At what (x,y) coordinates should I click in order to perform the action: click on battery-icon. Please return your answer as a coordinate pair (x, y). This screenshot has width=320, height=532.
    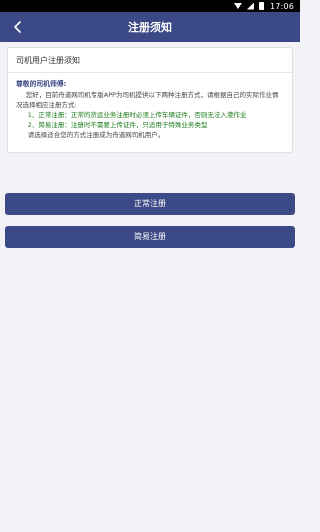
    Looking at the image, I should click on (261, 6).